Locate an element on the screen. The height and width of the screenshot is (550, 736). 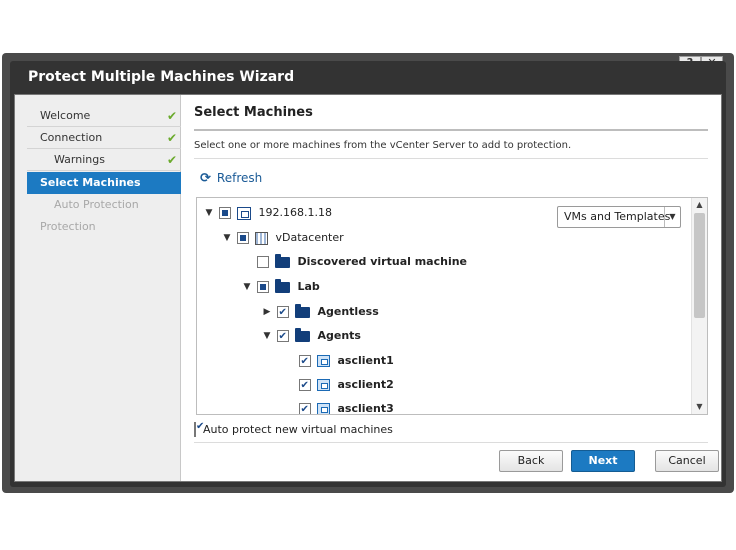
scroll-thumb is located at coordinates (699, 265).